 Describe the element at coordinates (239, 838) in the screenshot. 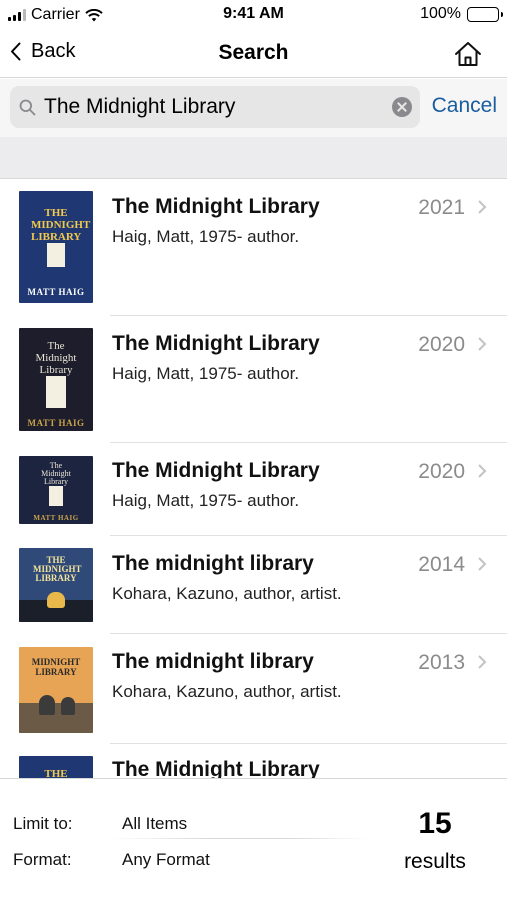

I see `filter-divider` at that location.